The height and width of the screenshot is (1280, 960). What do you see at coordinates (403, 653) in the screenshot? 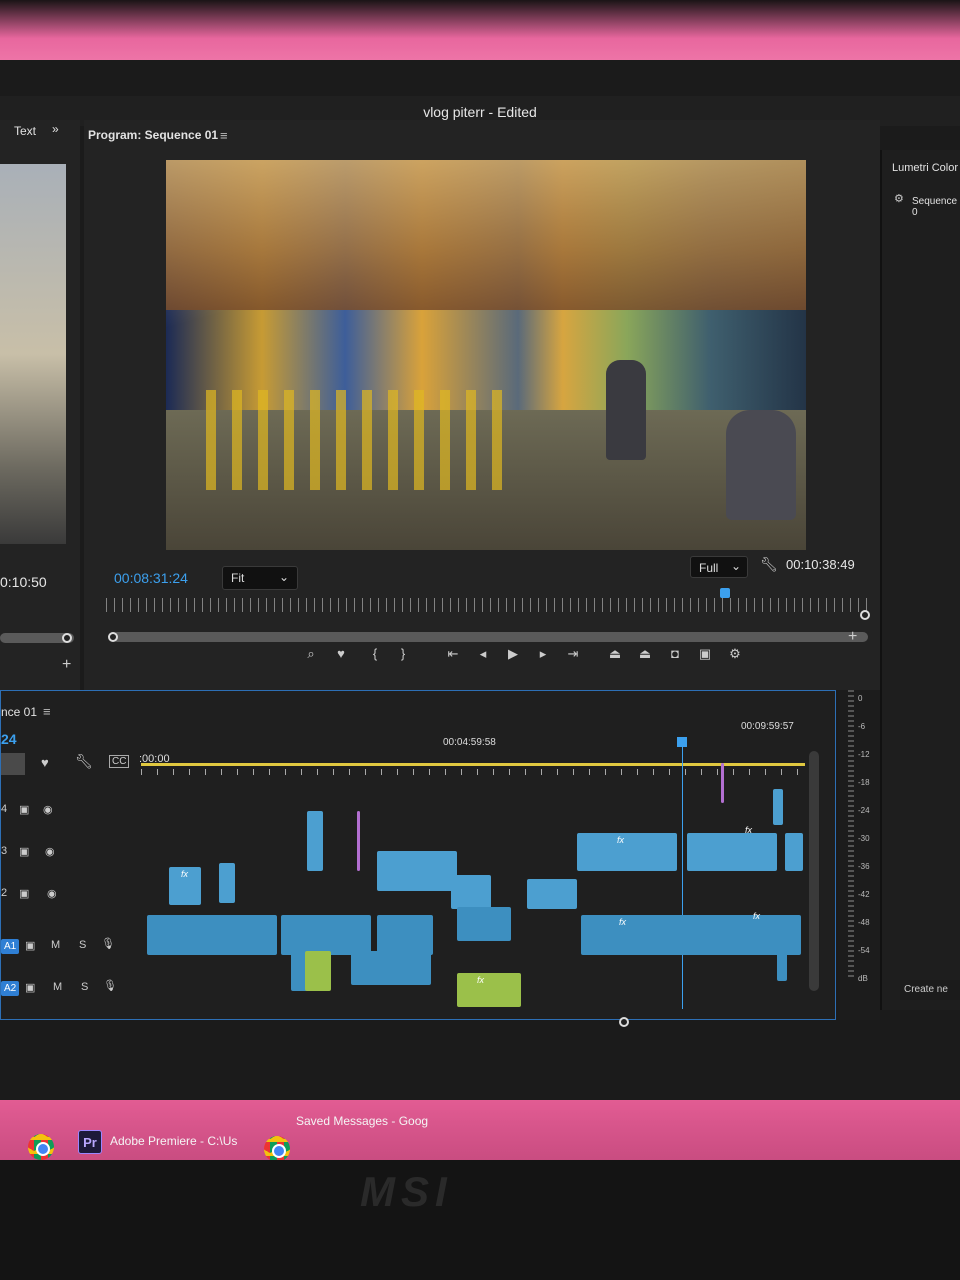
I see `mark-out-icon: }` at bounding box center [403, 653].